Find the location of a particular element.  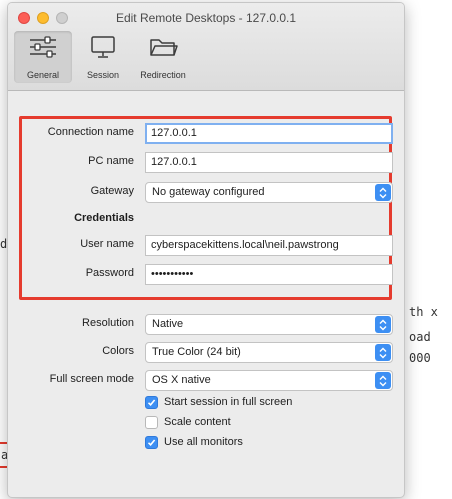

folder-icon is located at coordinates (163, 49).